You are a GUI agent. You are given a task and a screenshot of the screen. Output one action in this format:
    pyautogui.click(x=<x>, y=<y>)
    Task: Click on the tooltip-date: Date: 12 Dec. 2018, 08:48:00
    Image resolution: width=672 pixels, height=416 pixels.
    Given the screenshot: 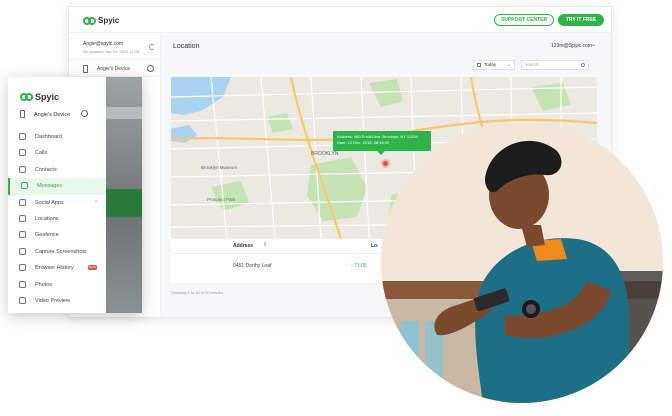 What is the action you would take?
    pyautogui.click(x=363, y=142)
    